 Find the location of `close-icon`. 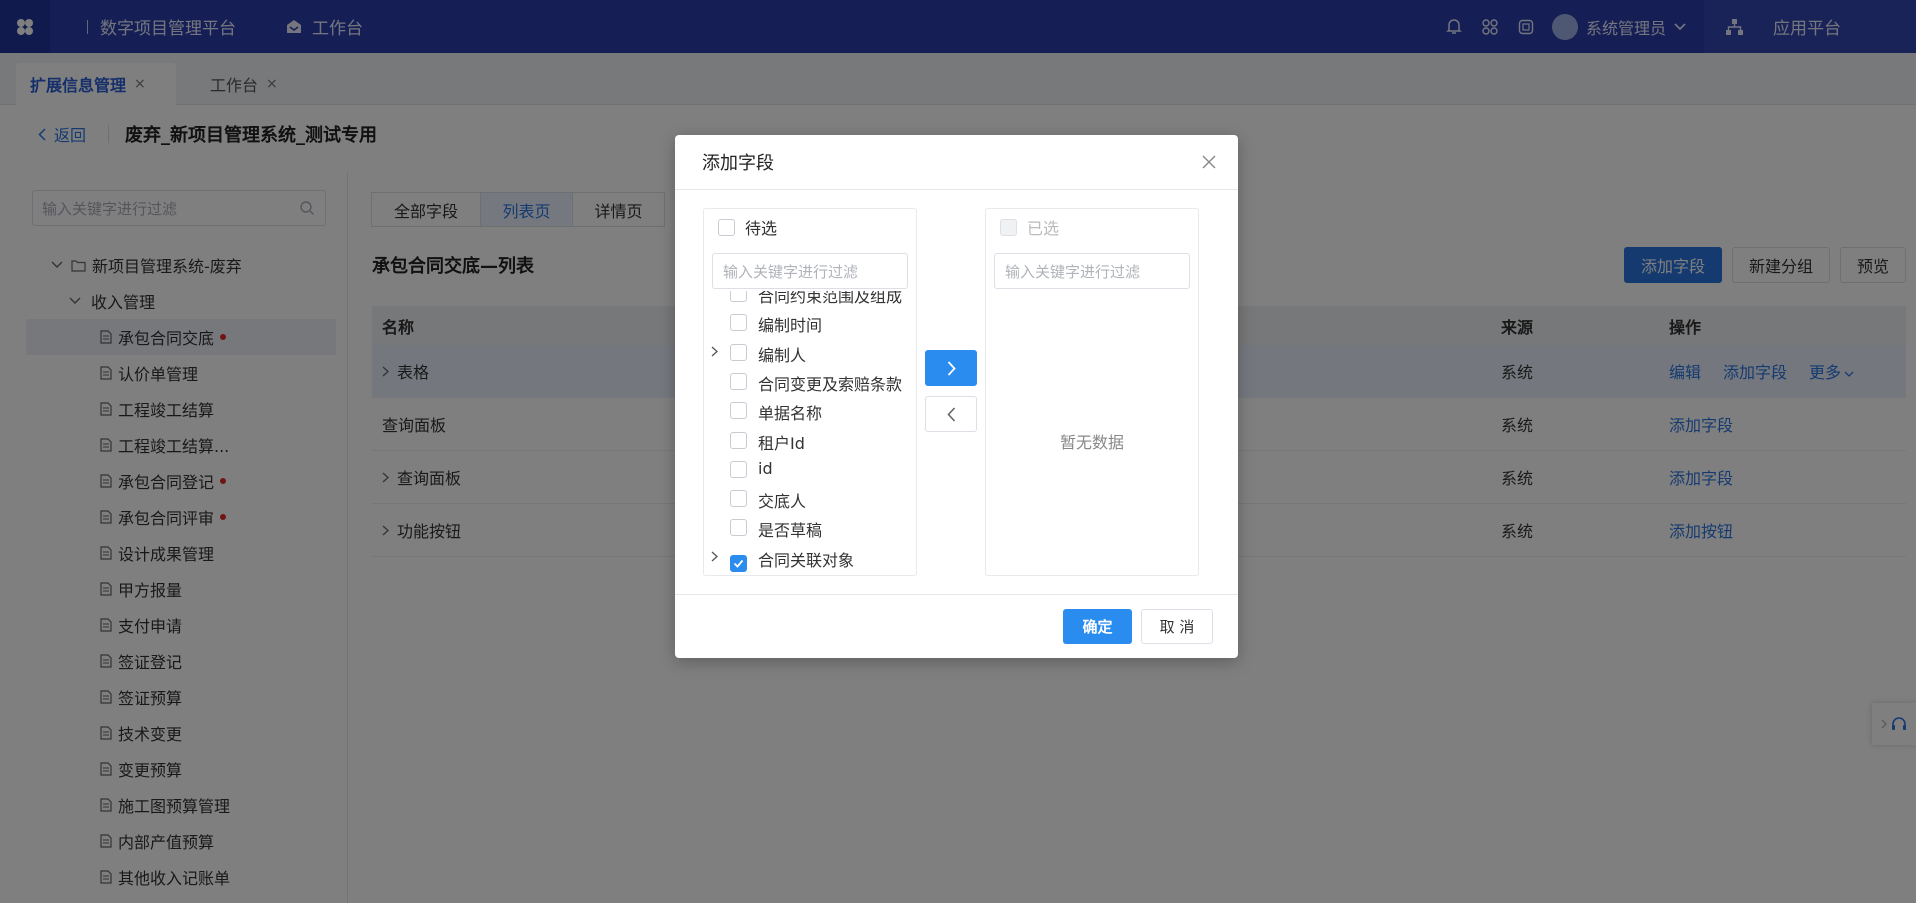

close-icon is located at coordinates (1209, 162).